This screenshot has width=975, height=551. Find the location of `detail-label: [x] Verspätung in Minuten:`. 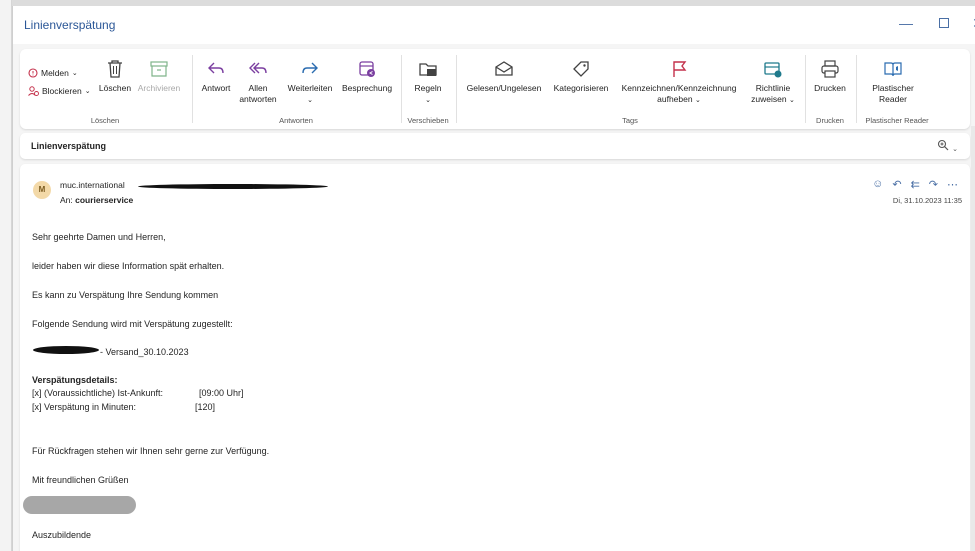

detail-label: [x] Verspätung in Minuten: is located at coordinates (84, 407).